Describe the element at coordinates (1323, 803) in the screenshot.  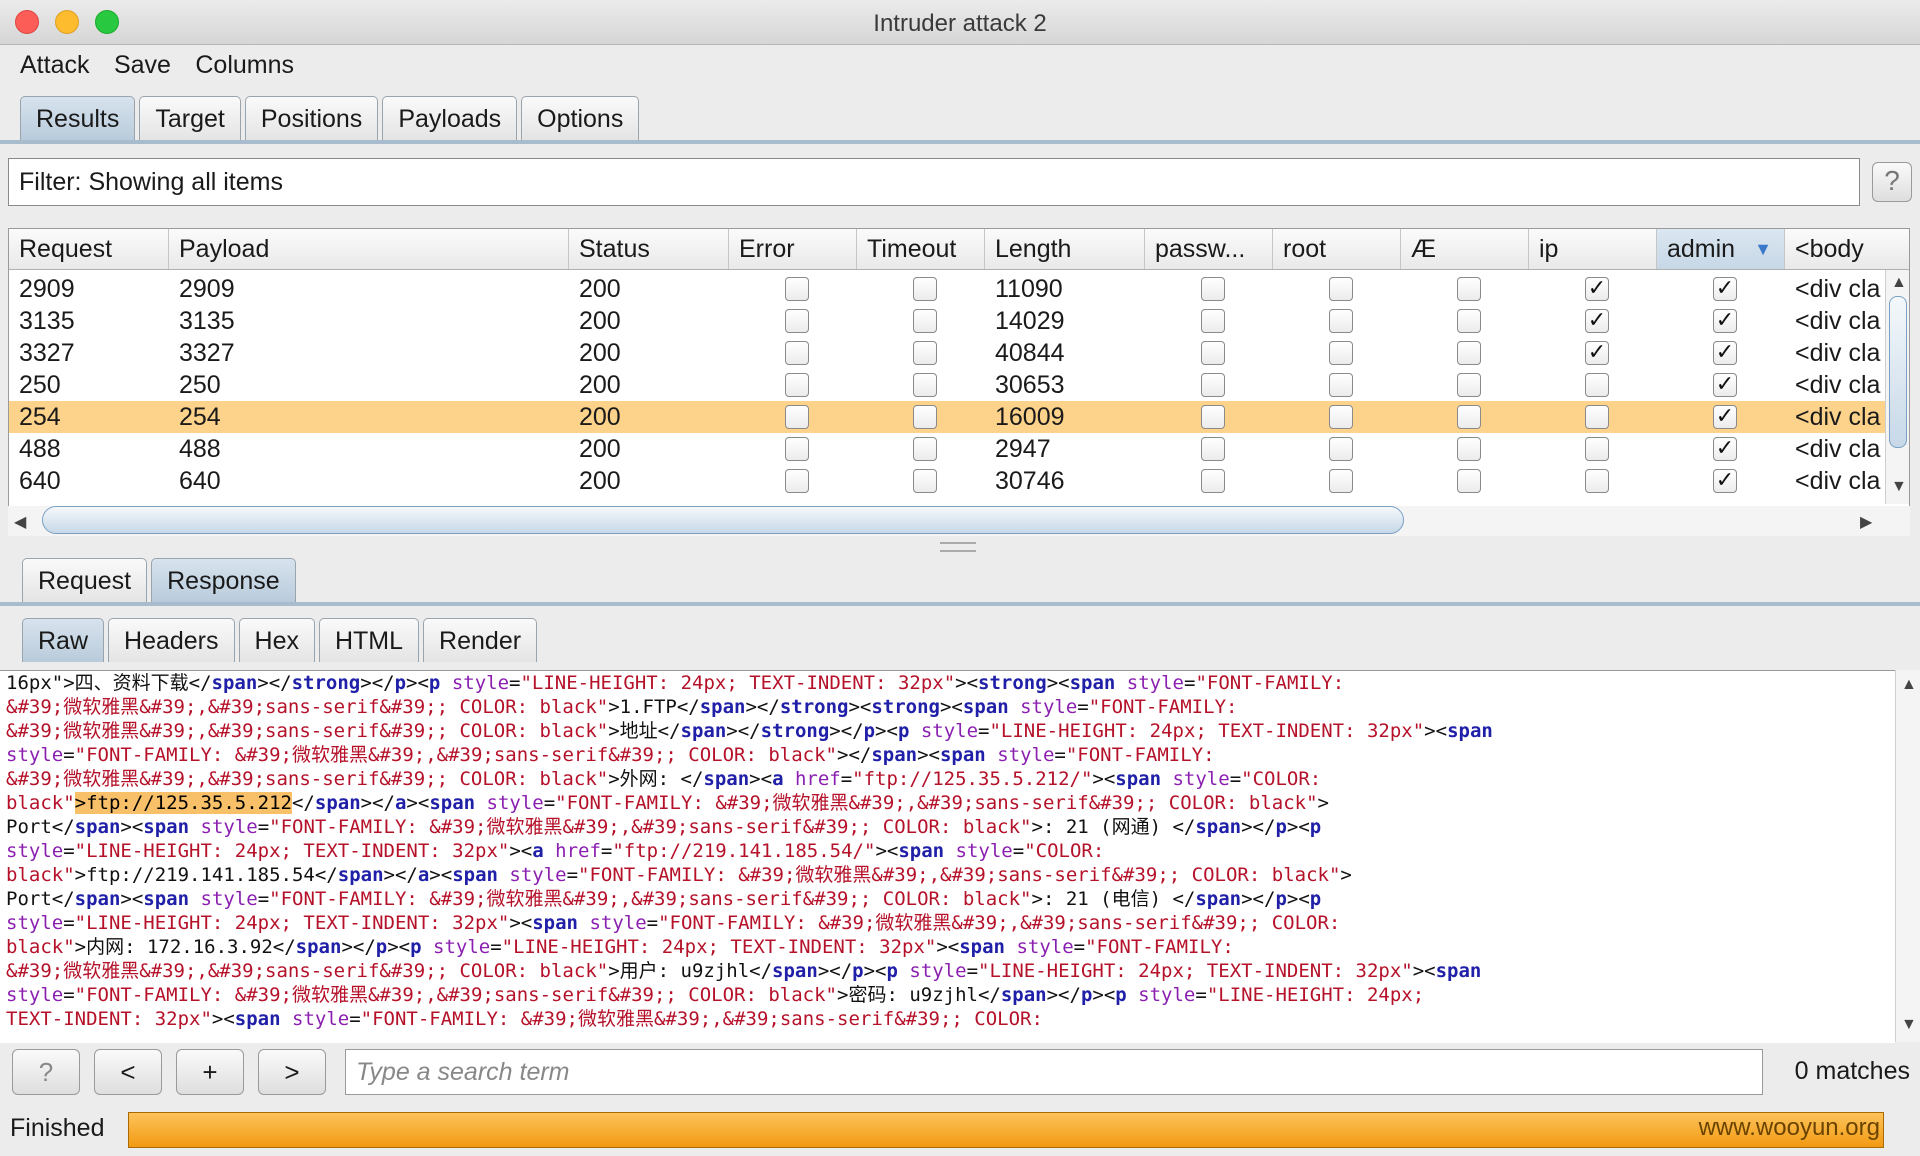
I see `response-token: >` at that location.